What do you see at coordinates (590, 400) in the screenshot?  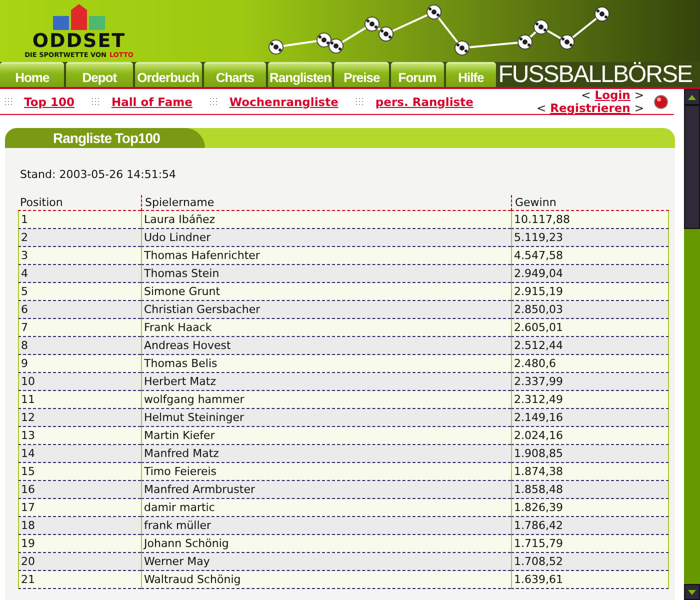 I see `table-cell: 2.312,49` at bounding box center [590, 400].